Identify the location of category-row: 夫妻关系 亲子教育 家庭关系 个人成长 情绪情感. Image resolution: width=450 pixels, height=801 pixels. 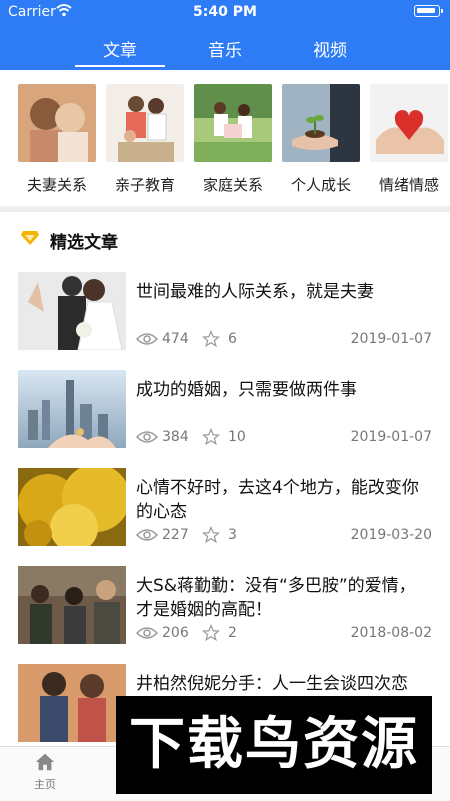
(225, 139).